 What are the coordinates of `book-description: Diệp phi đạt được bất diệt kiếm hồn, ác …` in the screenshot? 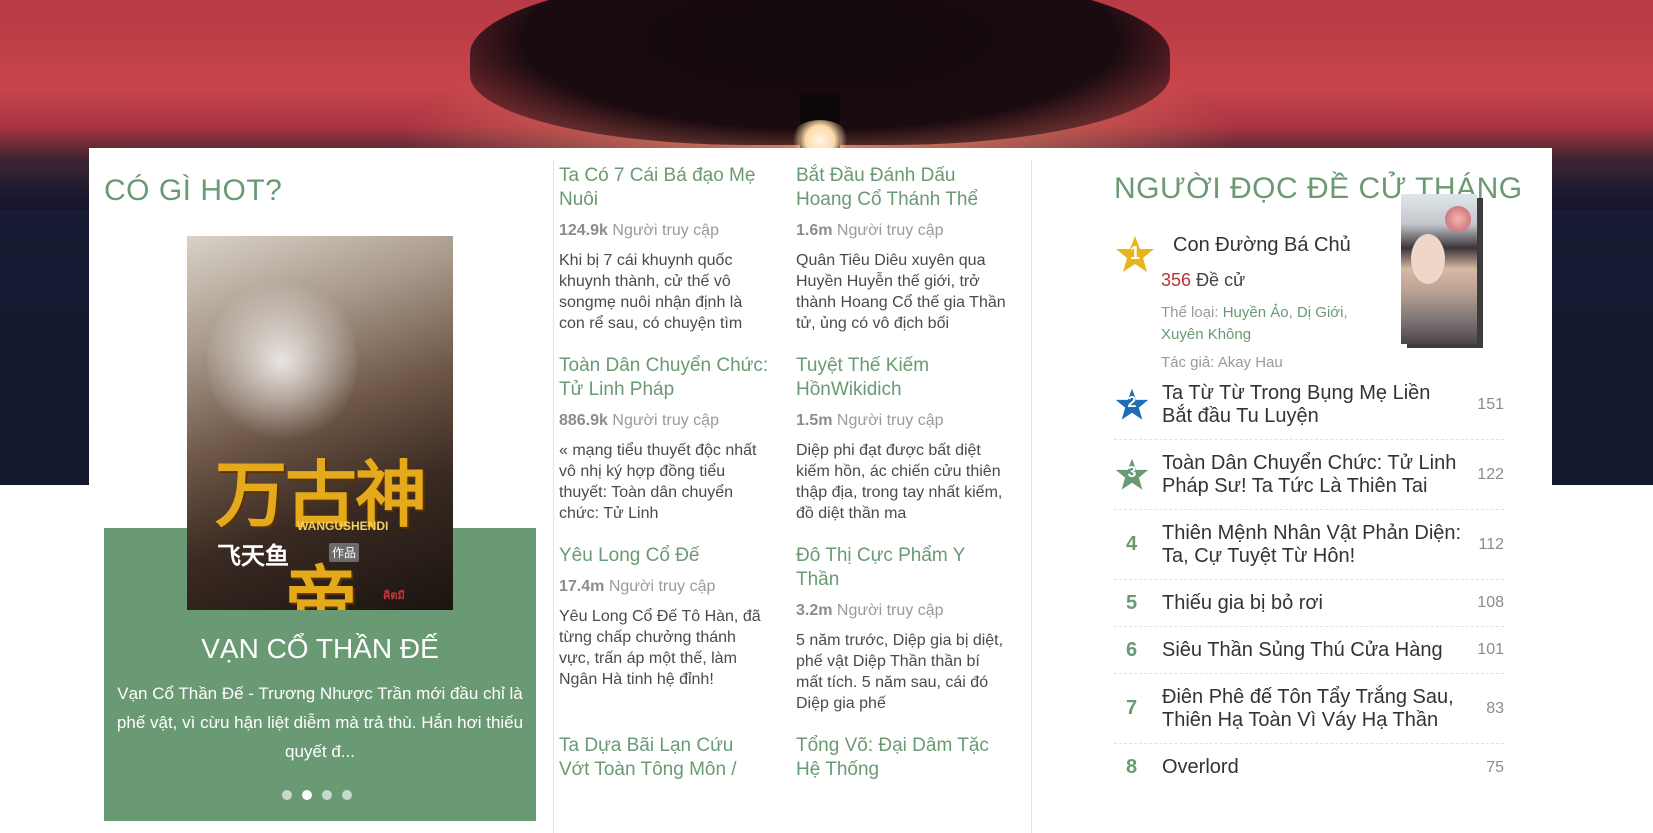 It's located at (899, 482).